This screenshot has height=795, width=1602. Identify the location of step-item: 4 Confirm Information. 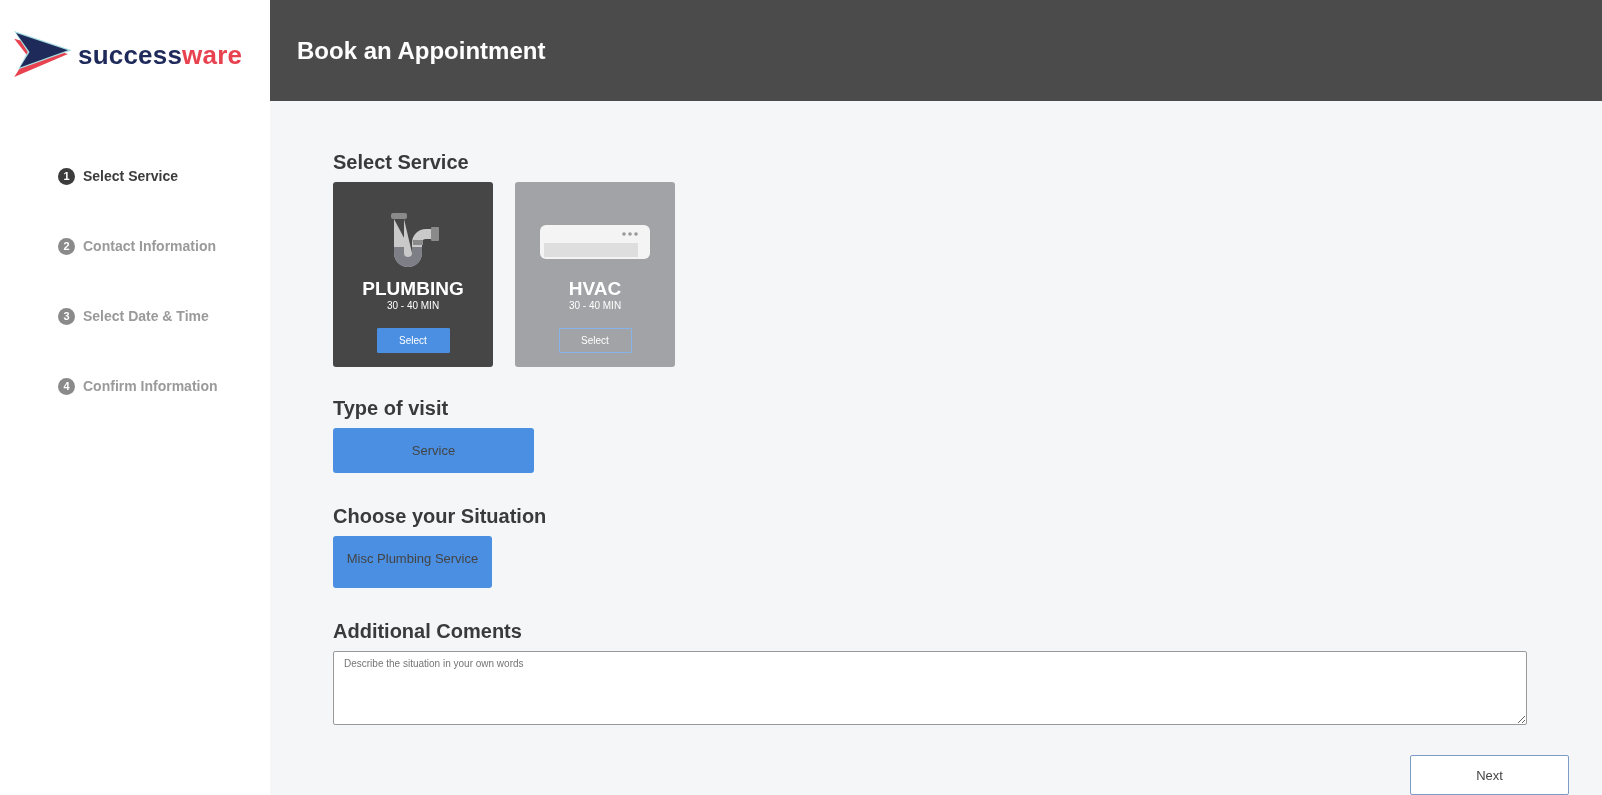
(138, 386).